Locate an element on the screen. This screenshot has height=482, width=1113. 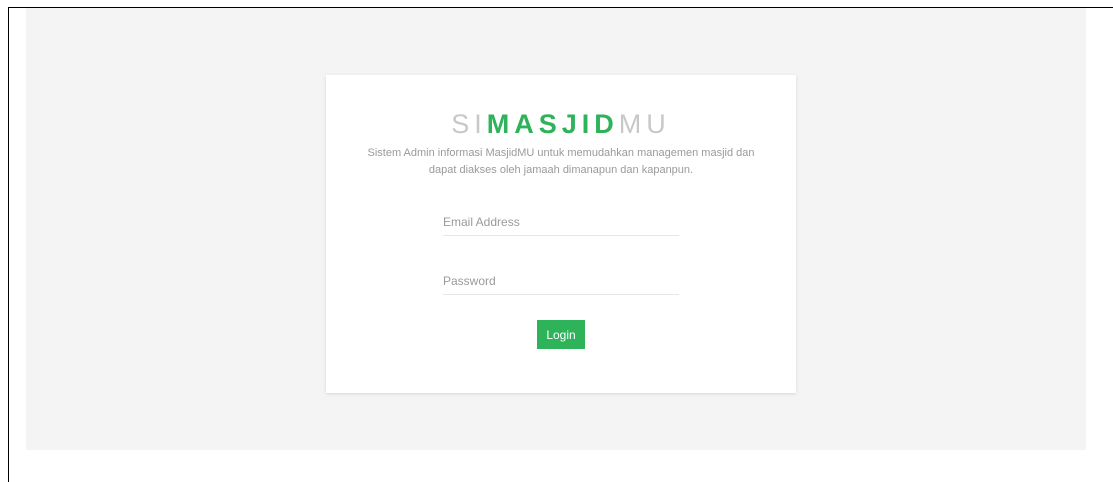
brand-logo: SIMASJIDMU is located at coordinates (561, 124).